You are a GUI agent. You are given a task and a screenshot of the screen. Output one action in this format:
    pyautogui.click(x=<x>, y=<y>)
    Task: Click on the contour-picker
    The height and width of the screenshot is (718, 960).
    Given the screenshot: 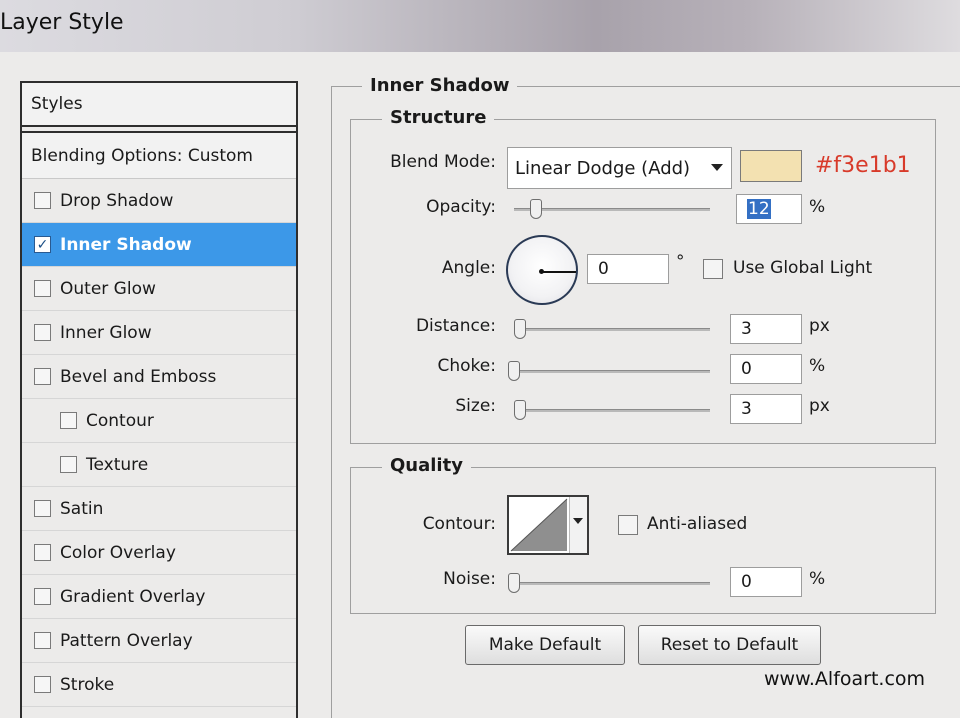 What is the action you would take?
    pyautogui.click(x=548, y=525)
    